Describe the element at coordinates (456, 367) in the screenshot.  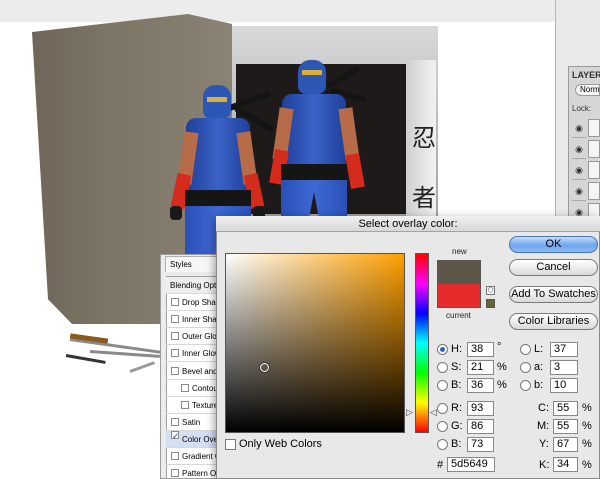
I see `saturation-label: S:` at that location.